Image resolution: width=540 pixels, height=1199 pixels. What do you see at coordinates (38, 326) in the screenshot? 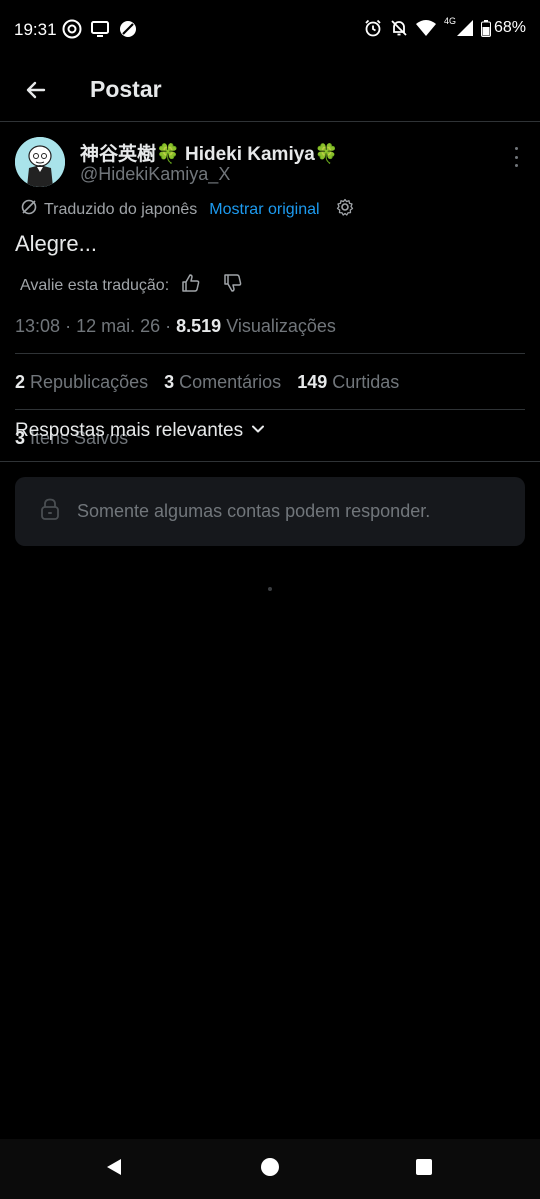
I see `post-time: 13:08` at bounding box center [38, 326].